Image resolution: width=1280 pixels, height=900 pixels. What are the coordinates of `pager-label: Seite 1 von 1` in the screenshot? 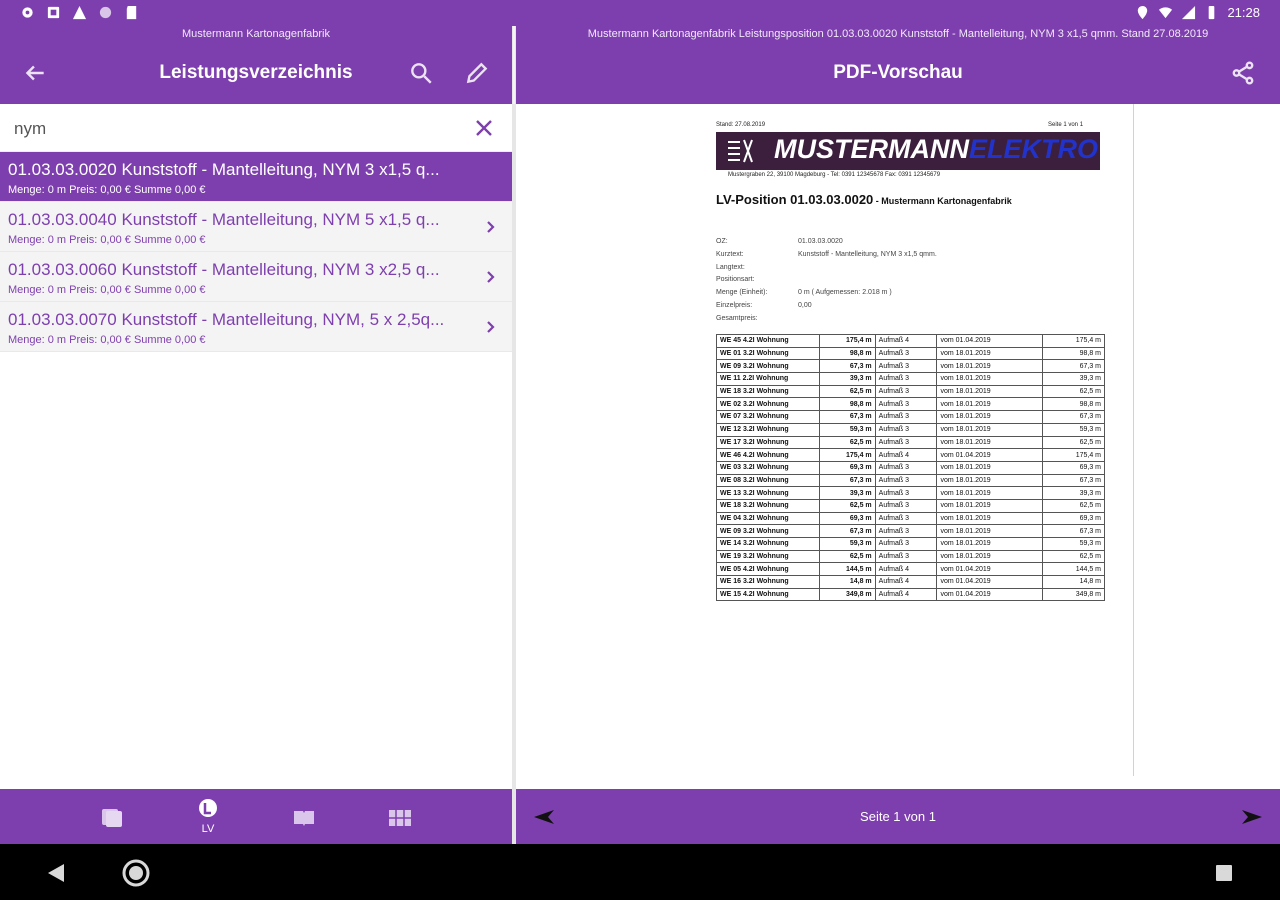 It's located at (898, 816).